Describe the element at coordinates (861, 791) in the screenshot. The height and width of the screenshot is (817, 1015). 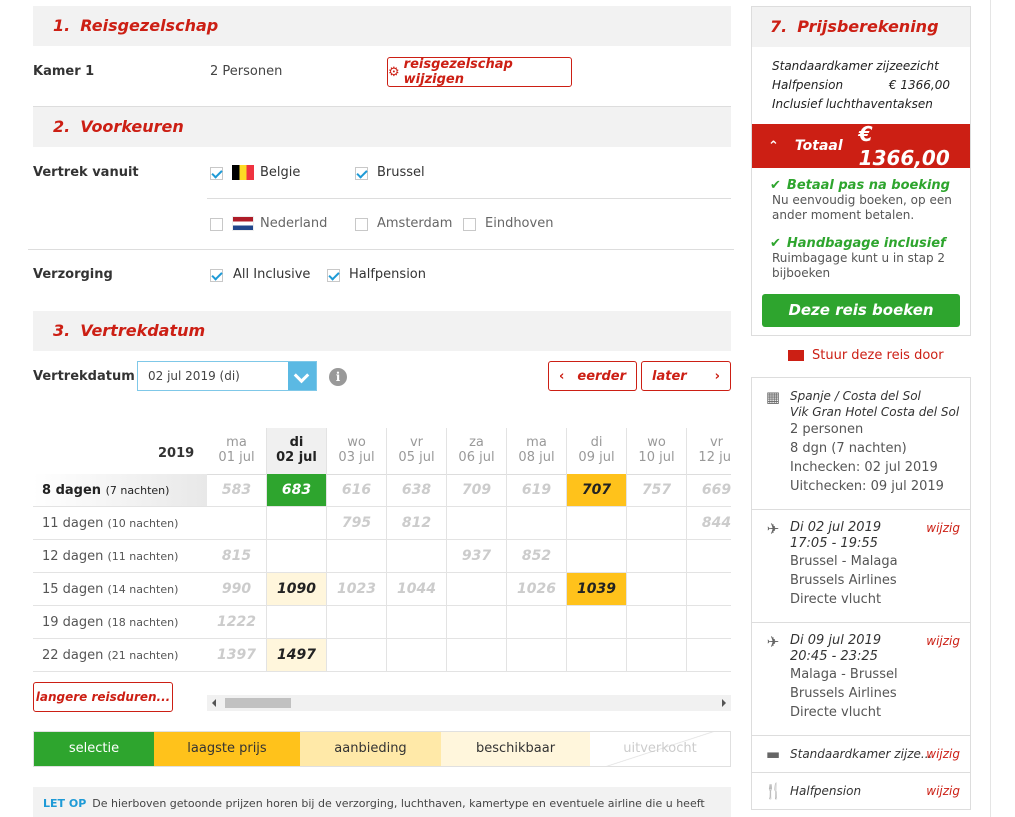
I see `summary-board: 🍴 wijzig Halfpension` at that location.